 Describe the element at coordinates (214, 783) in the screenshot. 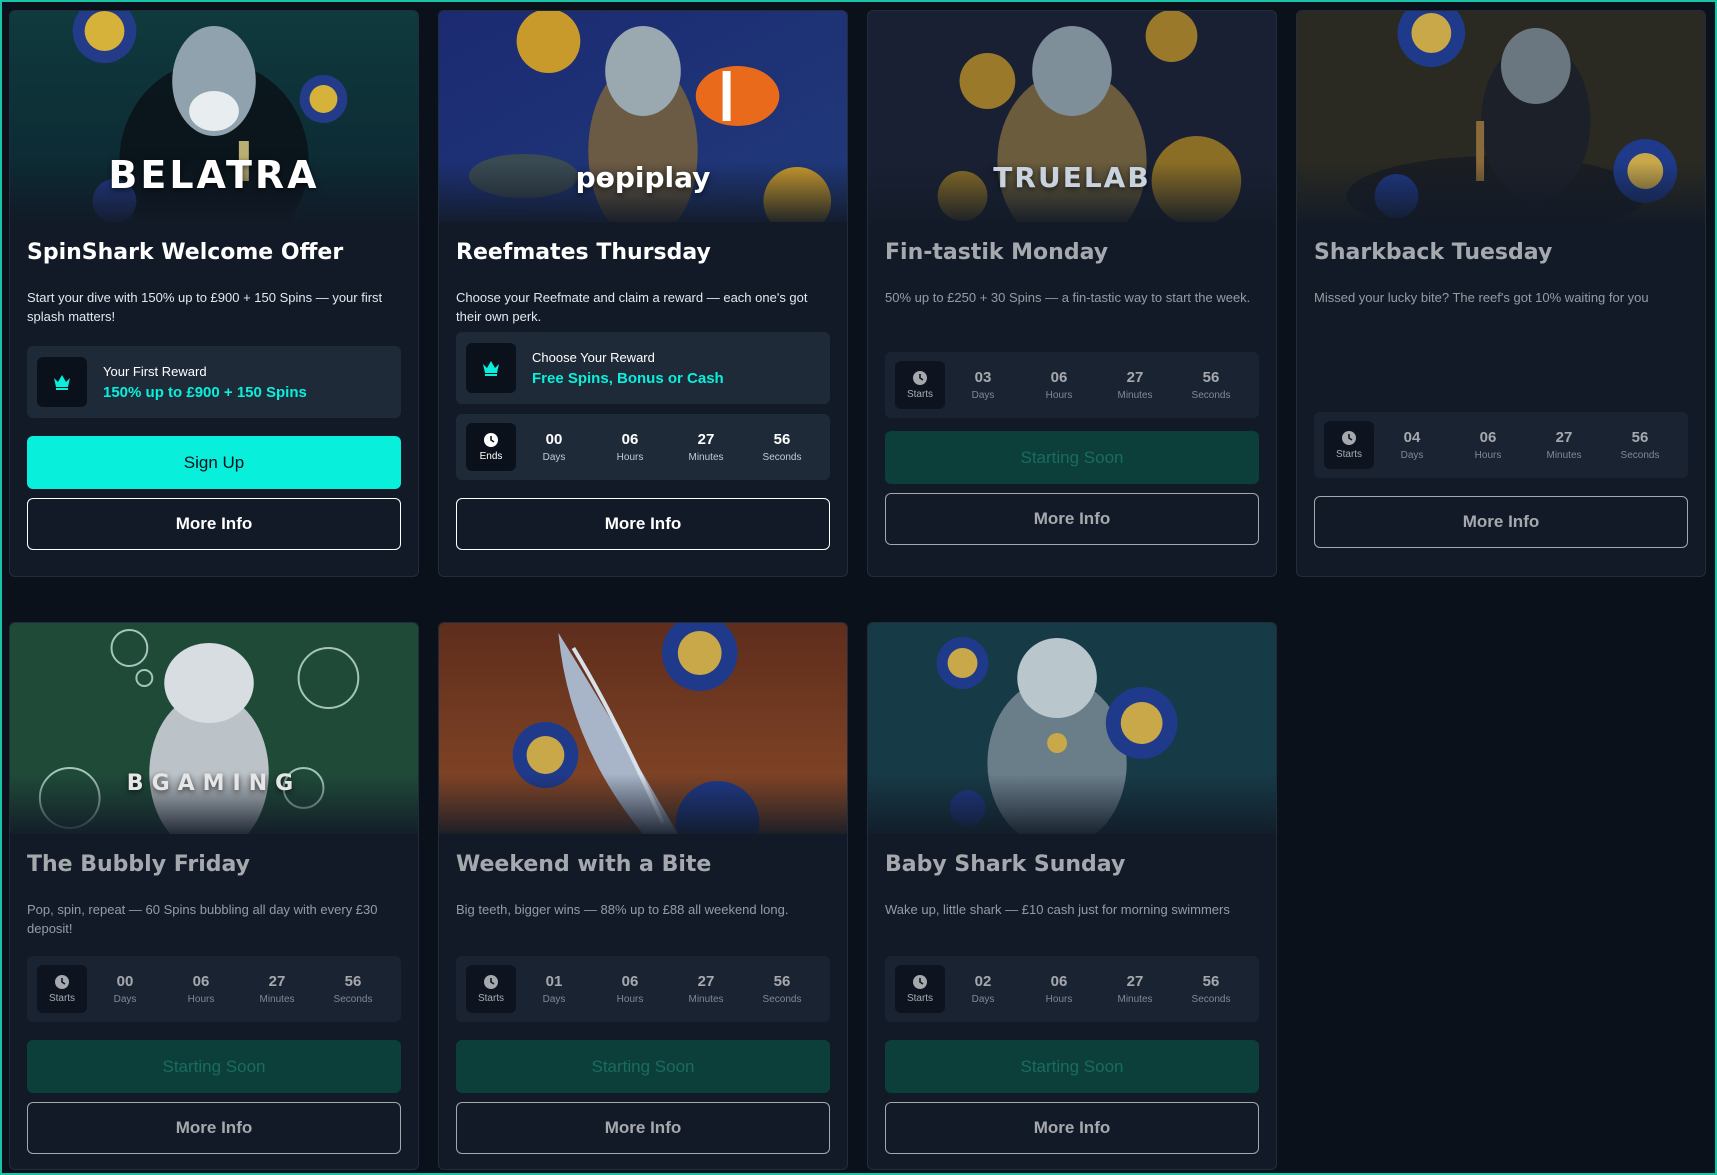

I see `provider-logo: BGAMING` at that location.